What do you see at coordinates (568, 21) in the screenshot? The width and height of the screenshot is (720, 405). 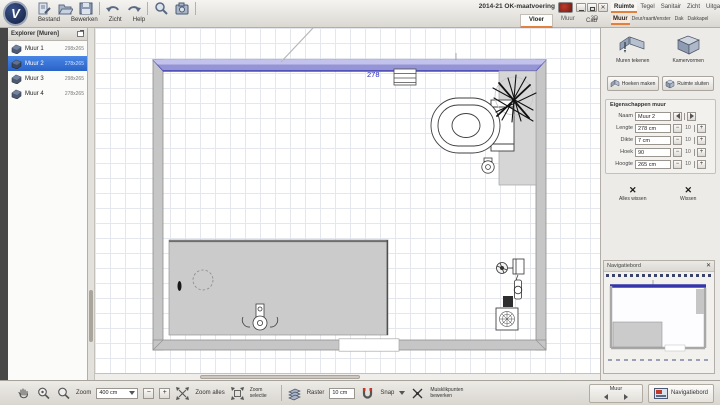 I see `view-tab-muur: Muur` at bounding box center [568, 21].